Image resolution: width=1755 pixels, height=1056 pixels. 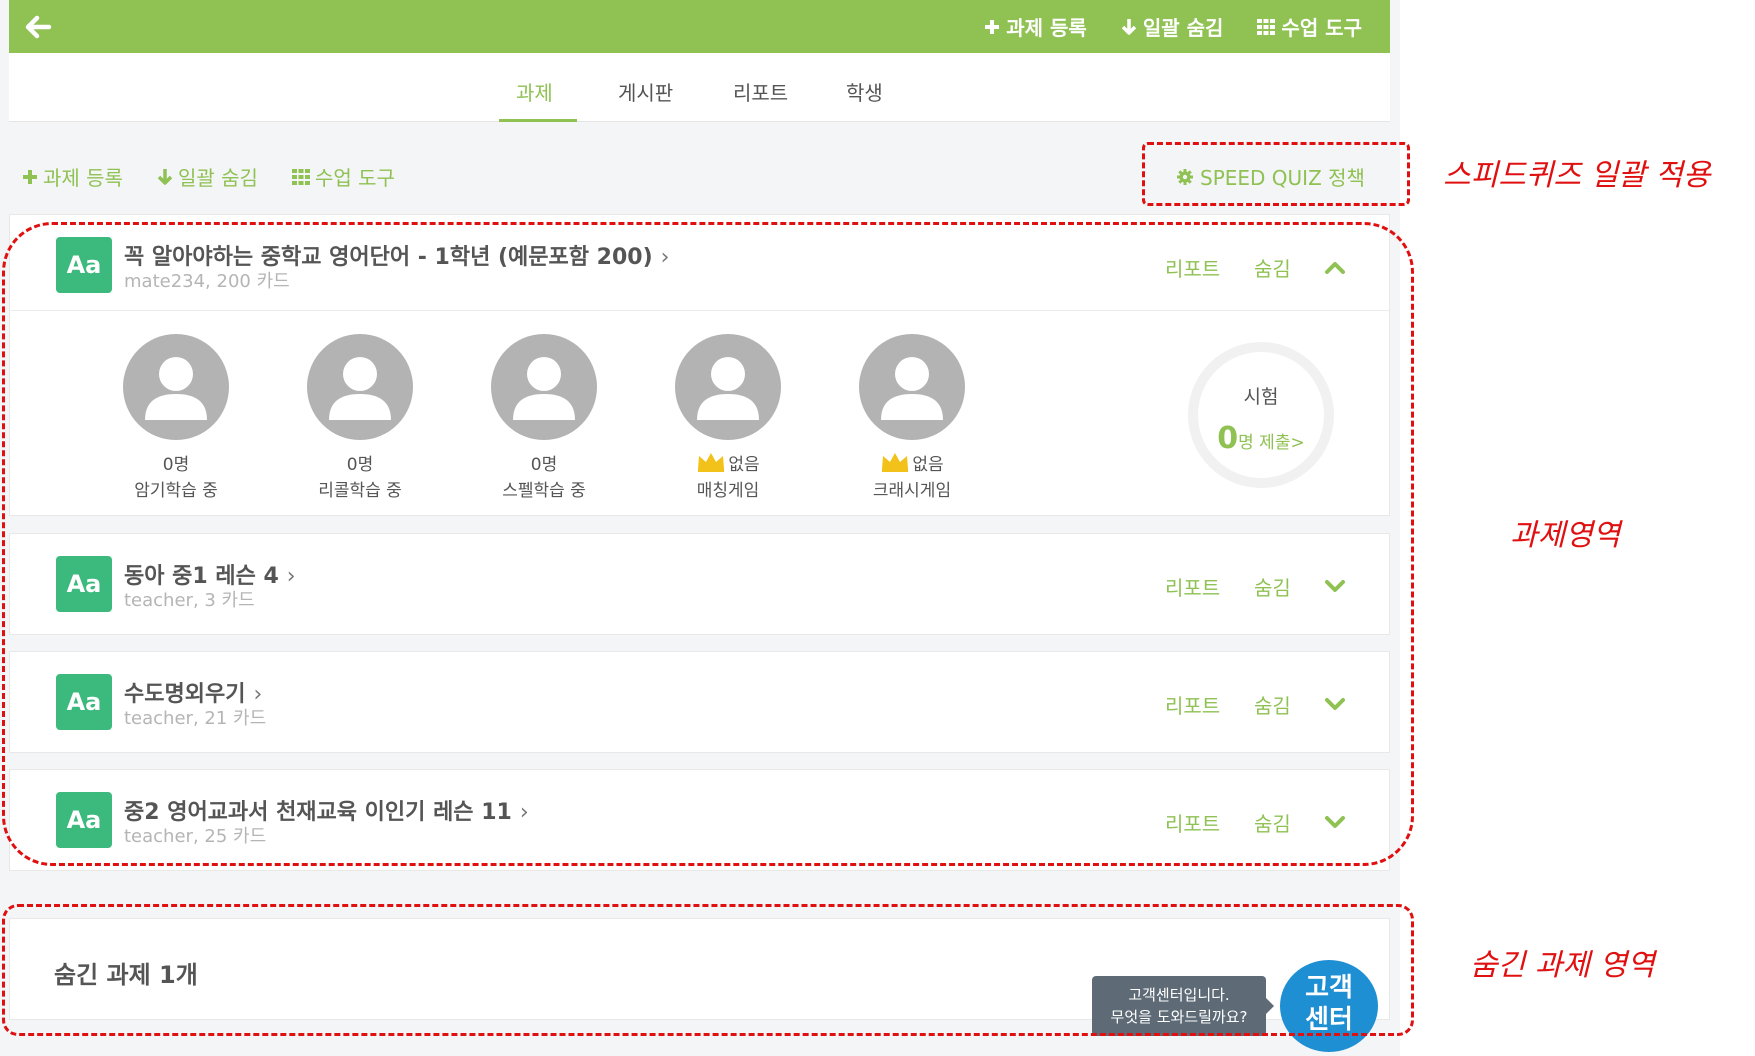 I want to click on class-tools-label: 수업 도구, so click(x=354, y=178).